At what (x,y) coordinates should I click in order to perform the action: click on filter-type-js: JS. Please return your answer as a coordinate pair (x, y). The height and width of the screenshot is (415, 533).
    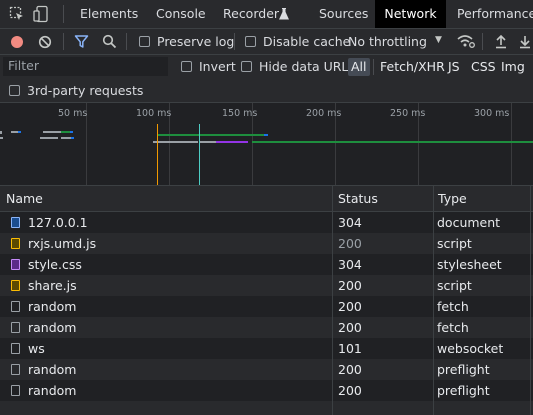
    Looking at the image, I should click on (454, 67).